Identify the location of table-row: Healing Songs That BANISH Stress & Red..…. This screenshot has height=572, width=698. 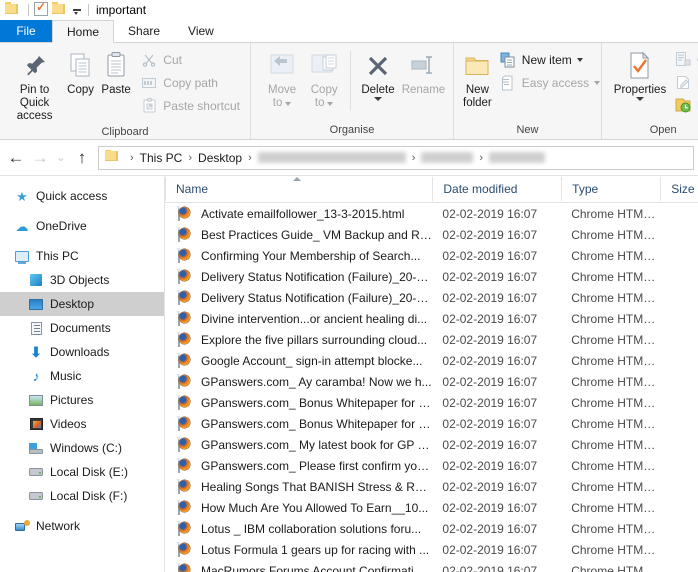
(431, 486).